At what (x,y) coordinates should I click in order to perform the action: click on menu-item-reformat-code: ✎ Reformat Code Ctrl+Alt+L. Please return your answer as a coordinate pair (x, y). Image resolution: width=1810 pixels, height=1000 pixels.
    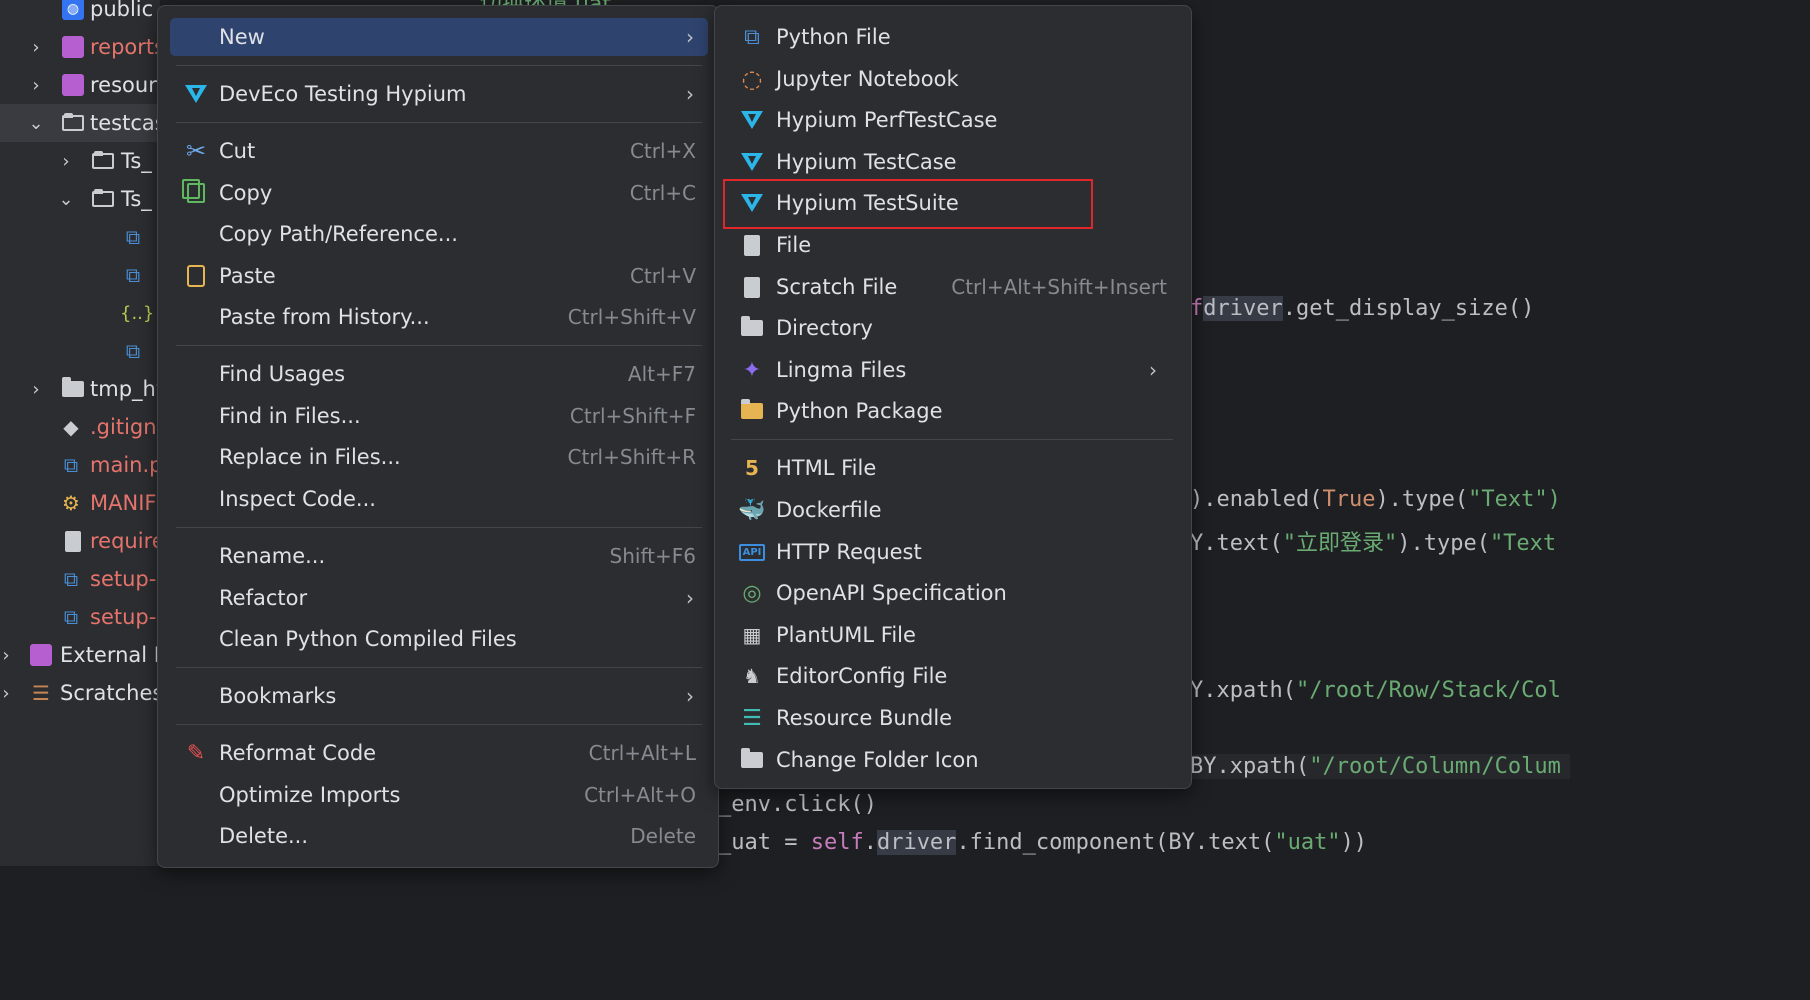
    Looking at the image, I should click on (439, 753).